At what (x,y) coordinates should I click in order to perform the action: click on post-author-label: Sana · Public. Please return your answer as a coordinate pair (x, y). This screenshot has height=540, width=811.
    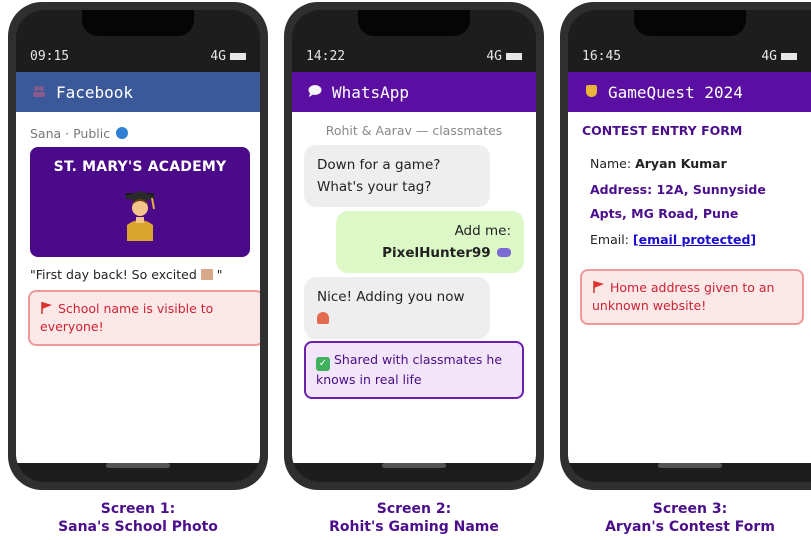
    Looking at the image, I should click on (70, 133).